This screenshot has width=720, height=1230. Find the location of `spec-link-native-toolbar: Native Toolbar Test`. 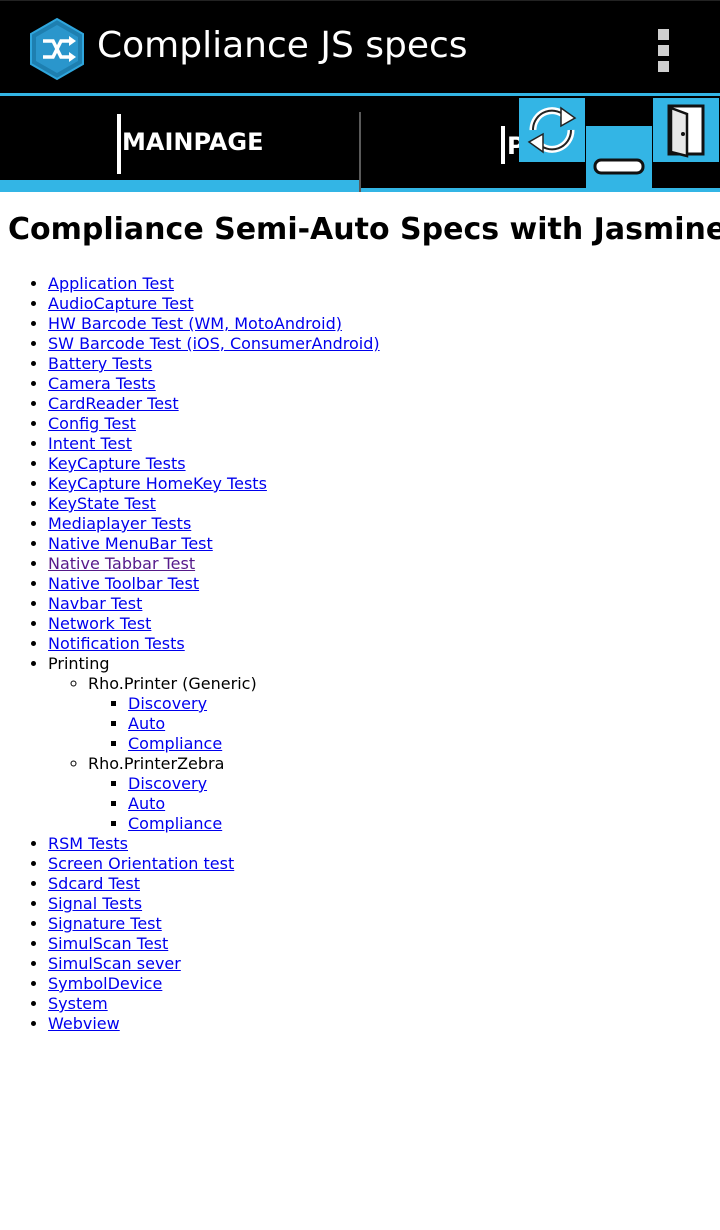

spec-link-native-toolbar: Native Toolbar Test is located at coordinates (123, 583).